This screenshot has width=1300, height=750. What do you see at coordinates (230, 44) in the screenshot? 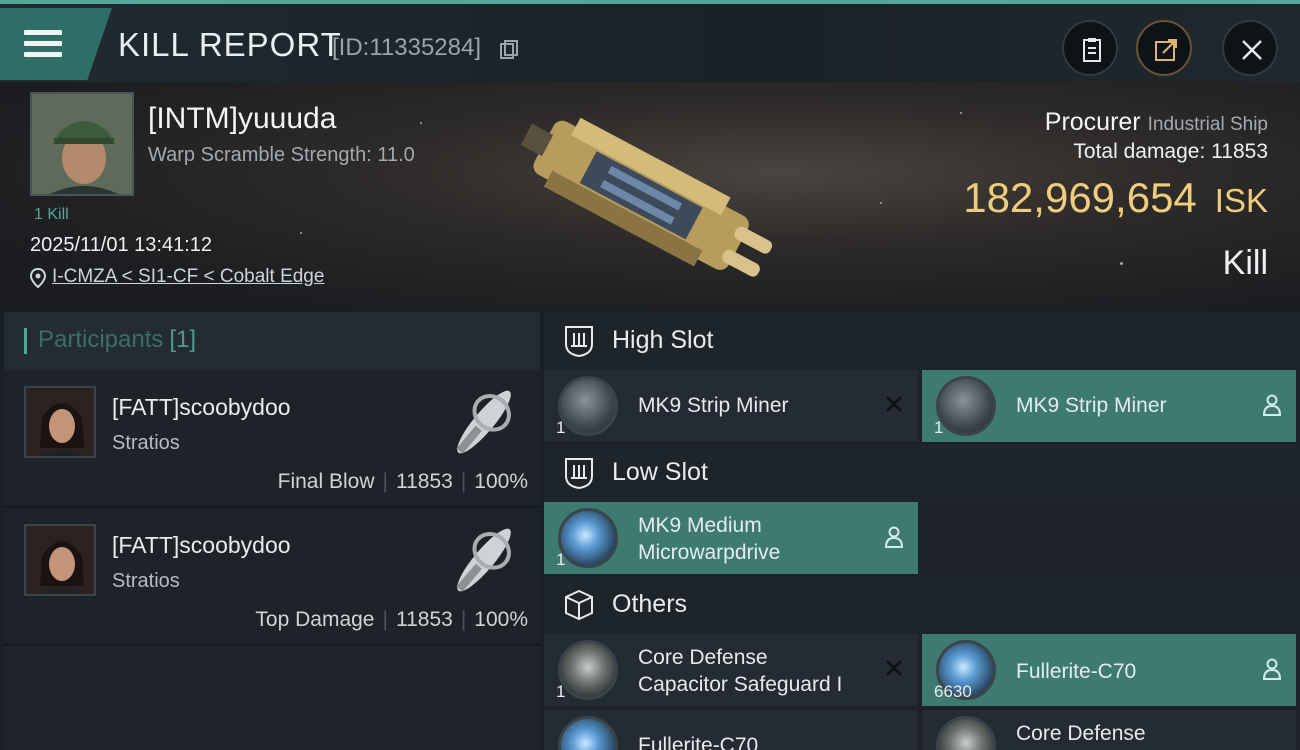
I see `page-title: KILL REPORT` at bounding box center [230, 44].